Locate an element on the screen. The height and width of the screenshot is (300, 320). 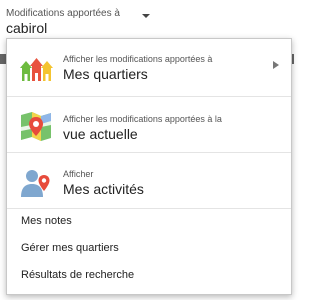
menu-link-my-notes: Mes notes is located at coordinates (149, 222).